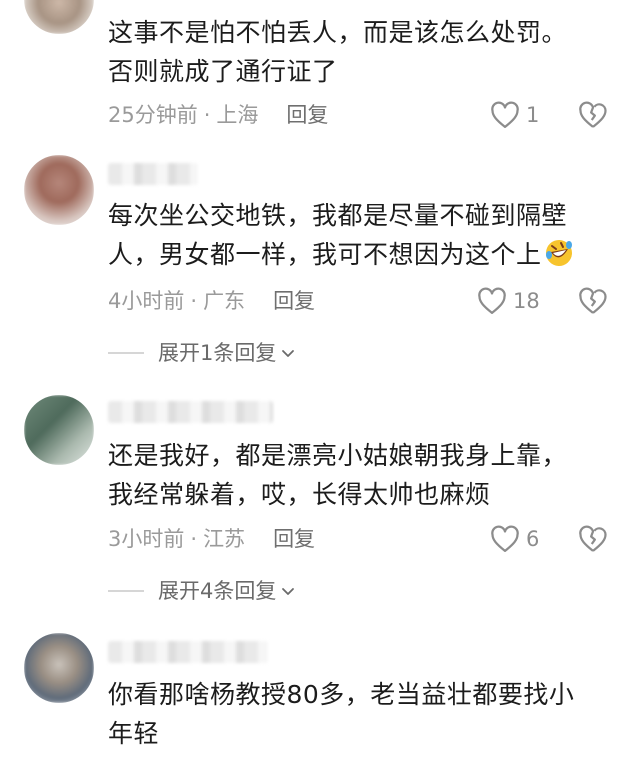 This screenshot has width=640, height=763. I want to click on expand-replies-label: 展开1条回复, so click(217, 353).